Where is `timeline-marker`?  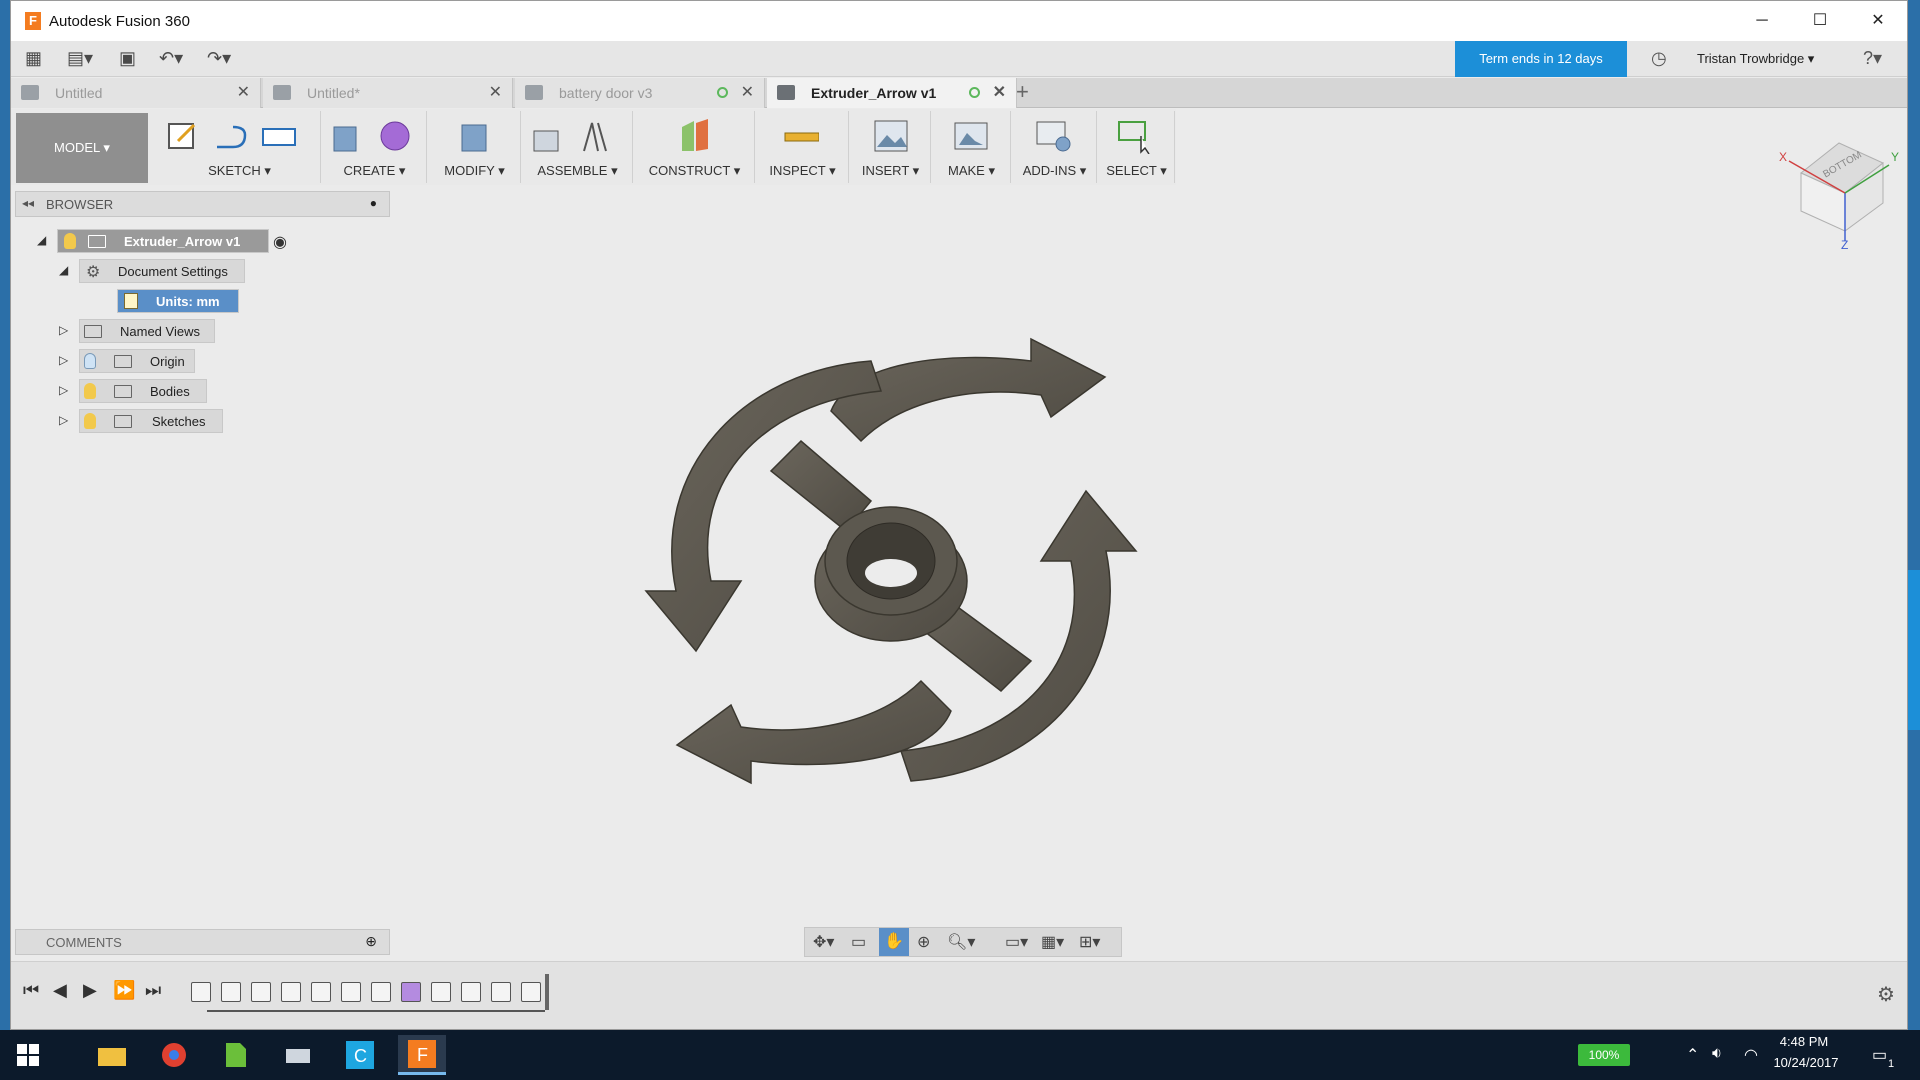
timeline-marker is located at coordinates (547, 992).